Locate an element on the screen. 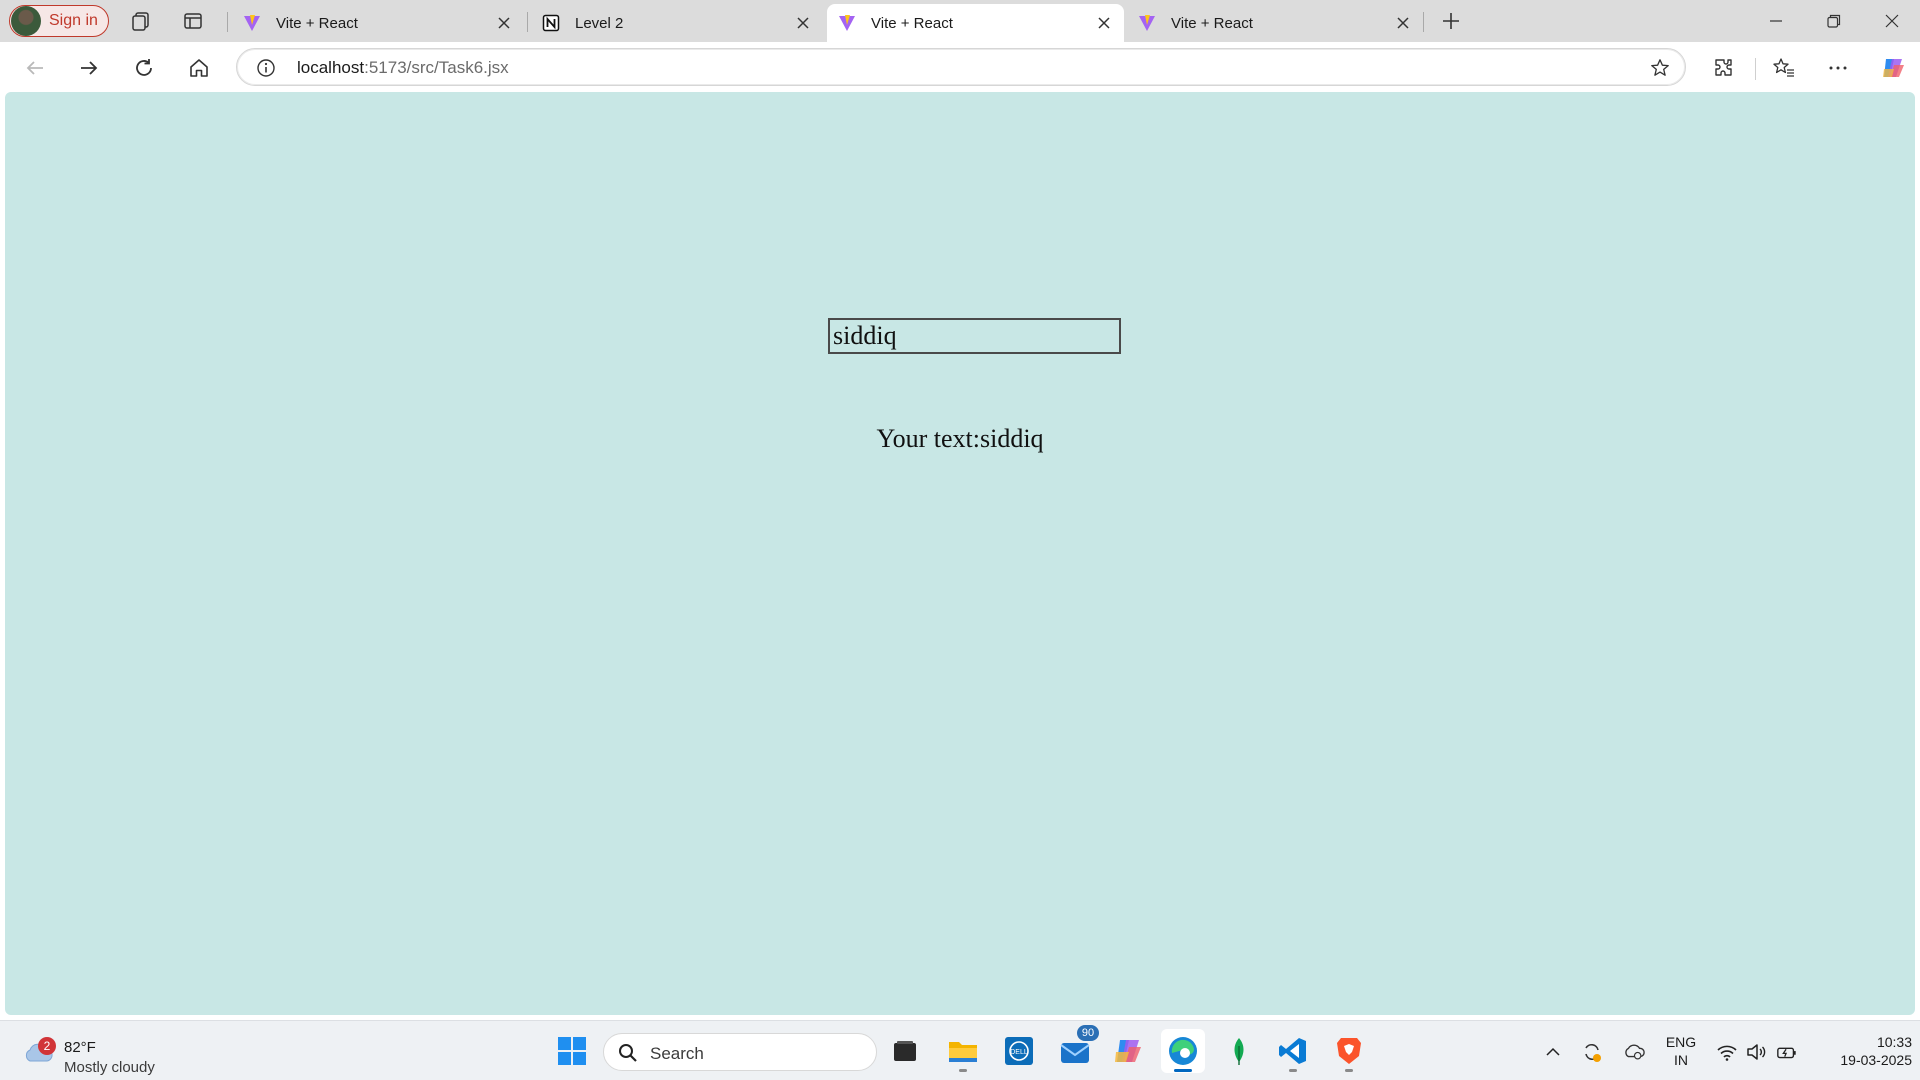 This screenshot has width=1920, height=1080. file-explorer-button is located at coordinates (963, 1051).